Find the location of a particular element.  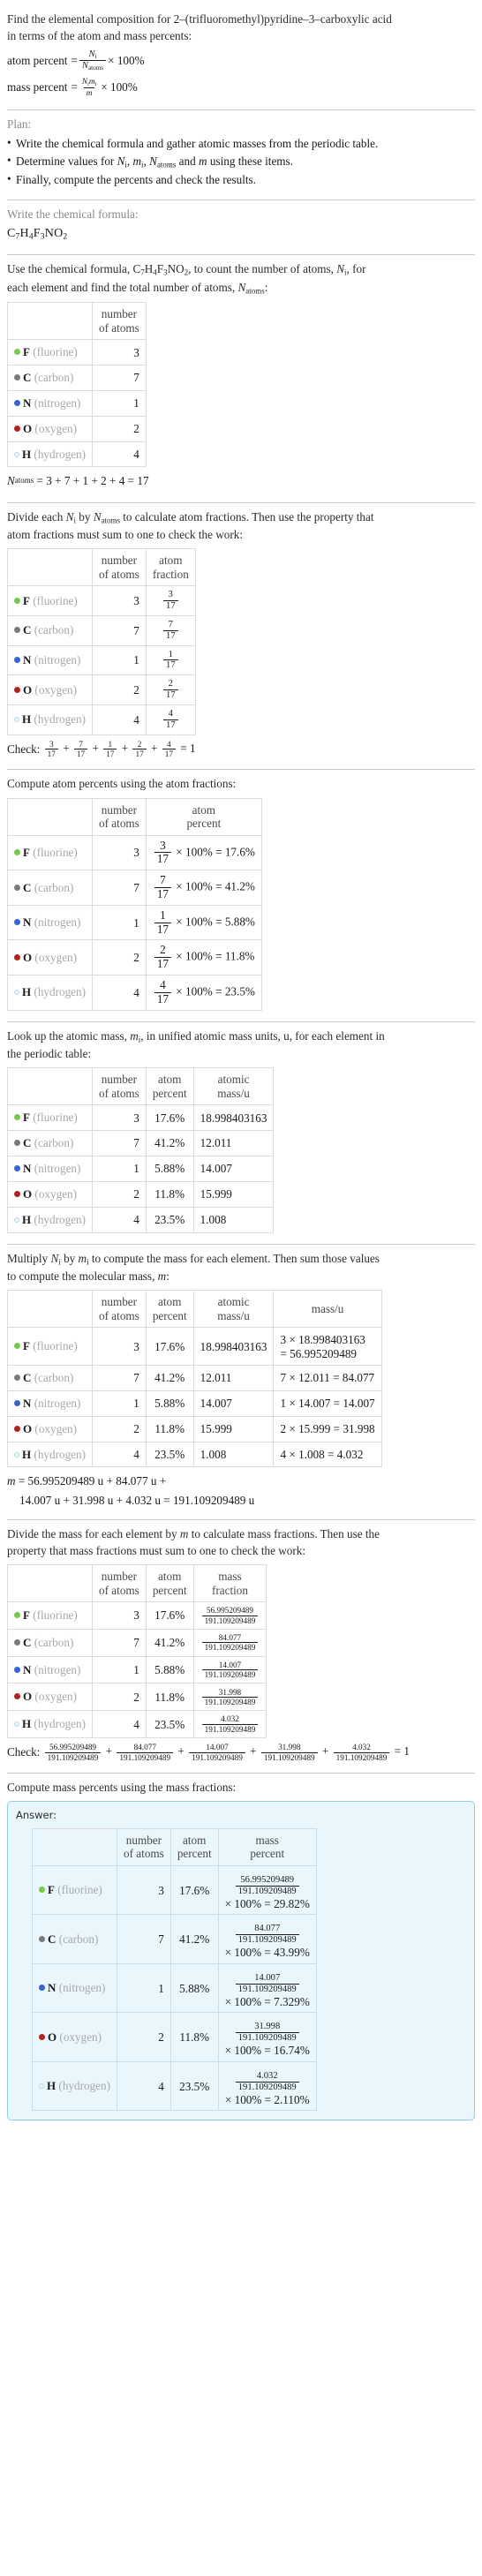

fraction-numerator: 14.007 is located at coordinates (267, 1978).